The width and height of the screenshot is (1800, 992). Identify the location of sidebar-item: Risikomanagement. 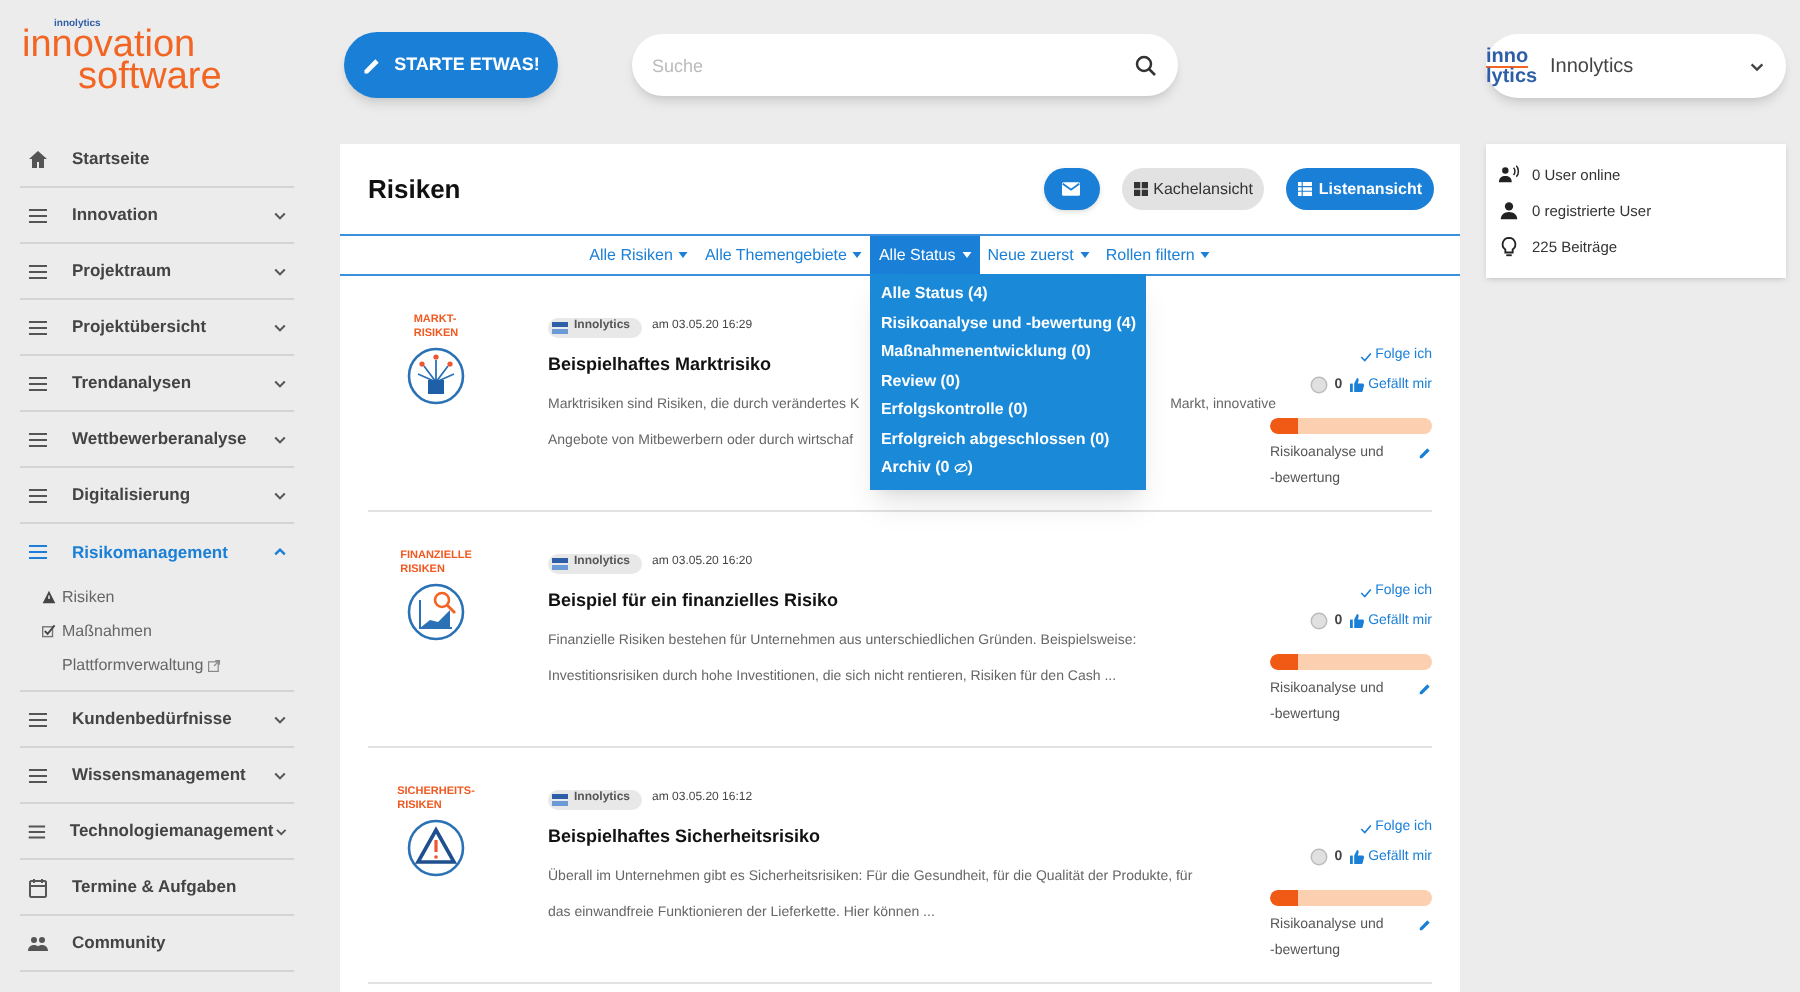
(157, 552).